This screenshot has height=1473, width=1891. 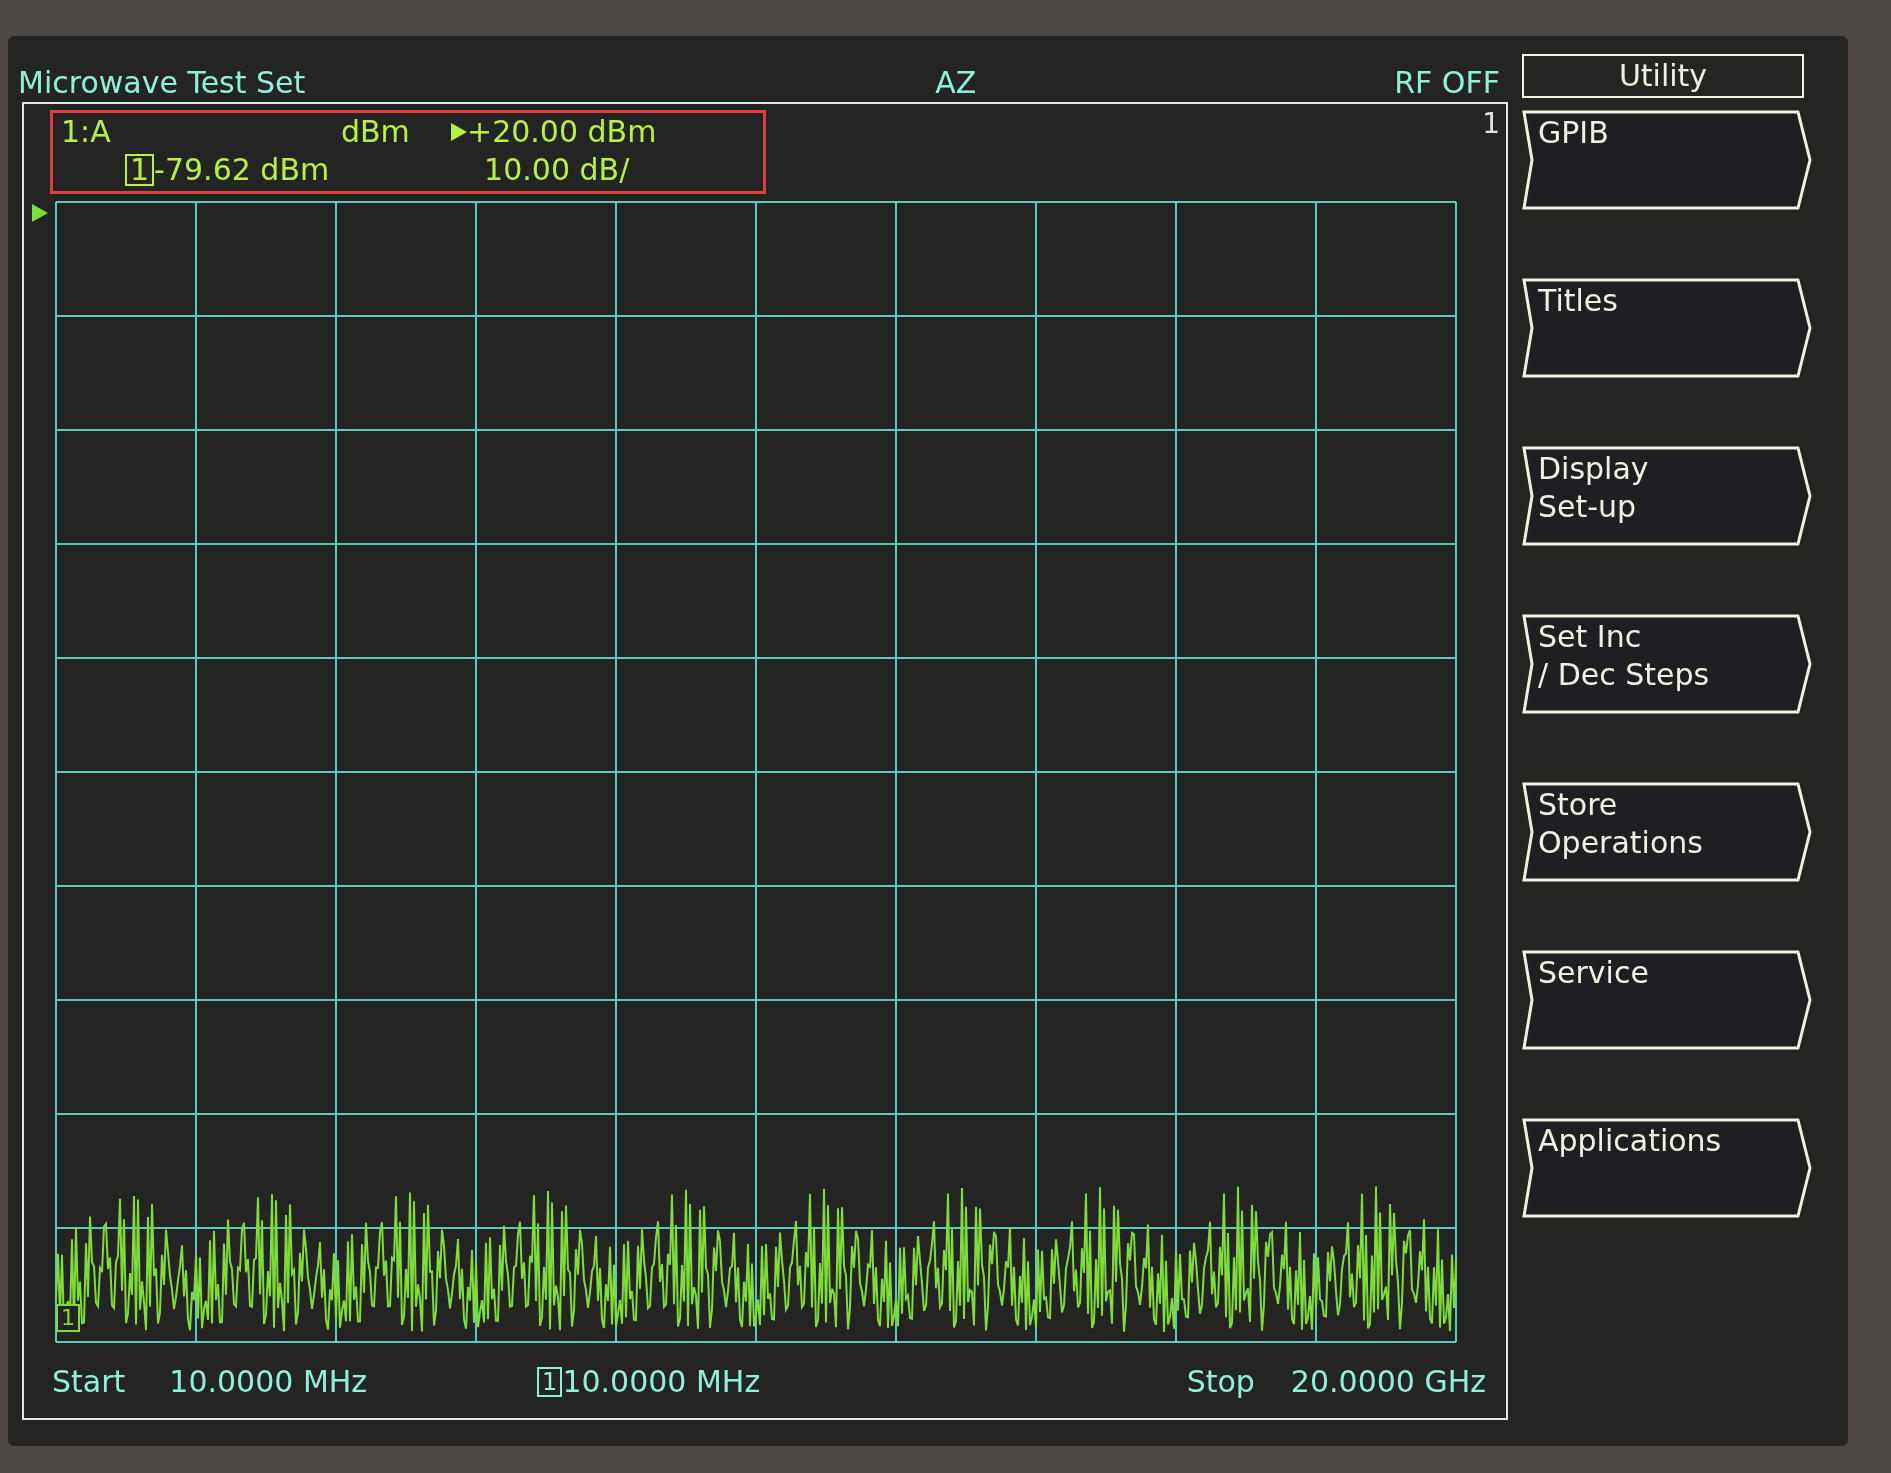 What do you see at coordinates (1388, 1382) in the screenshot?
I see `stop-frequency: 20.0000 GHz` at bounding box center [1388, 1382].